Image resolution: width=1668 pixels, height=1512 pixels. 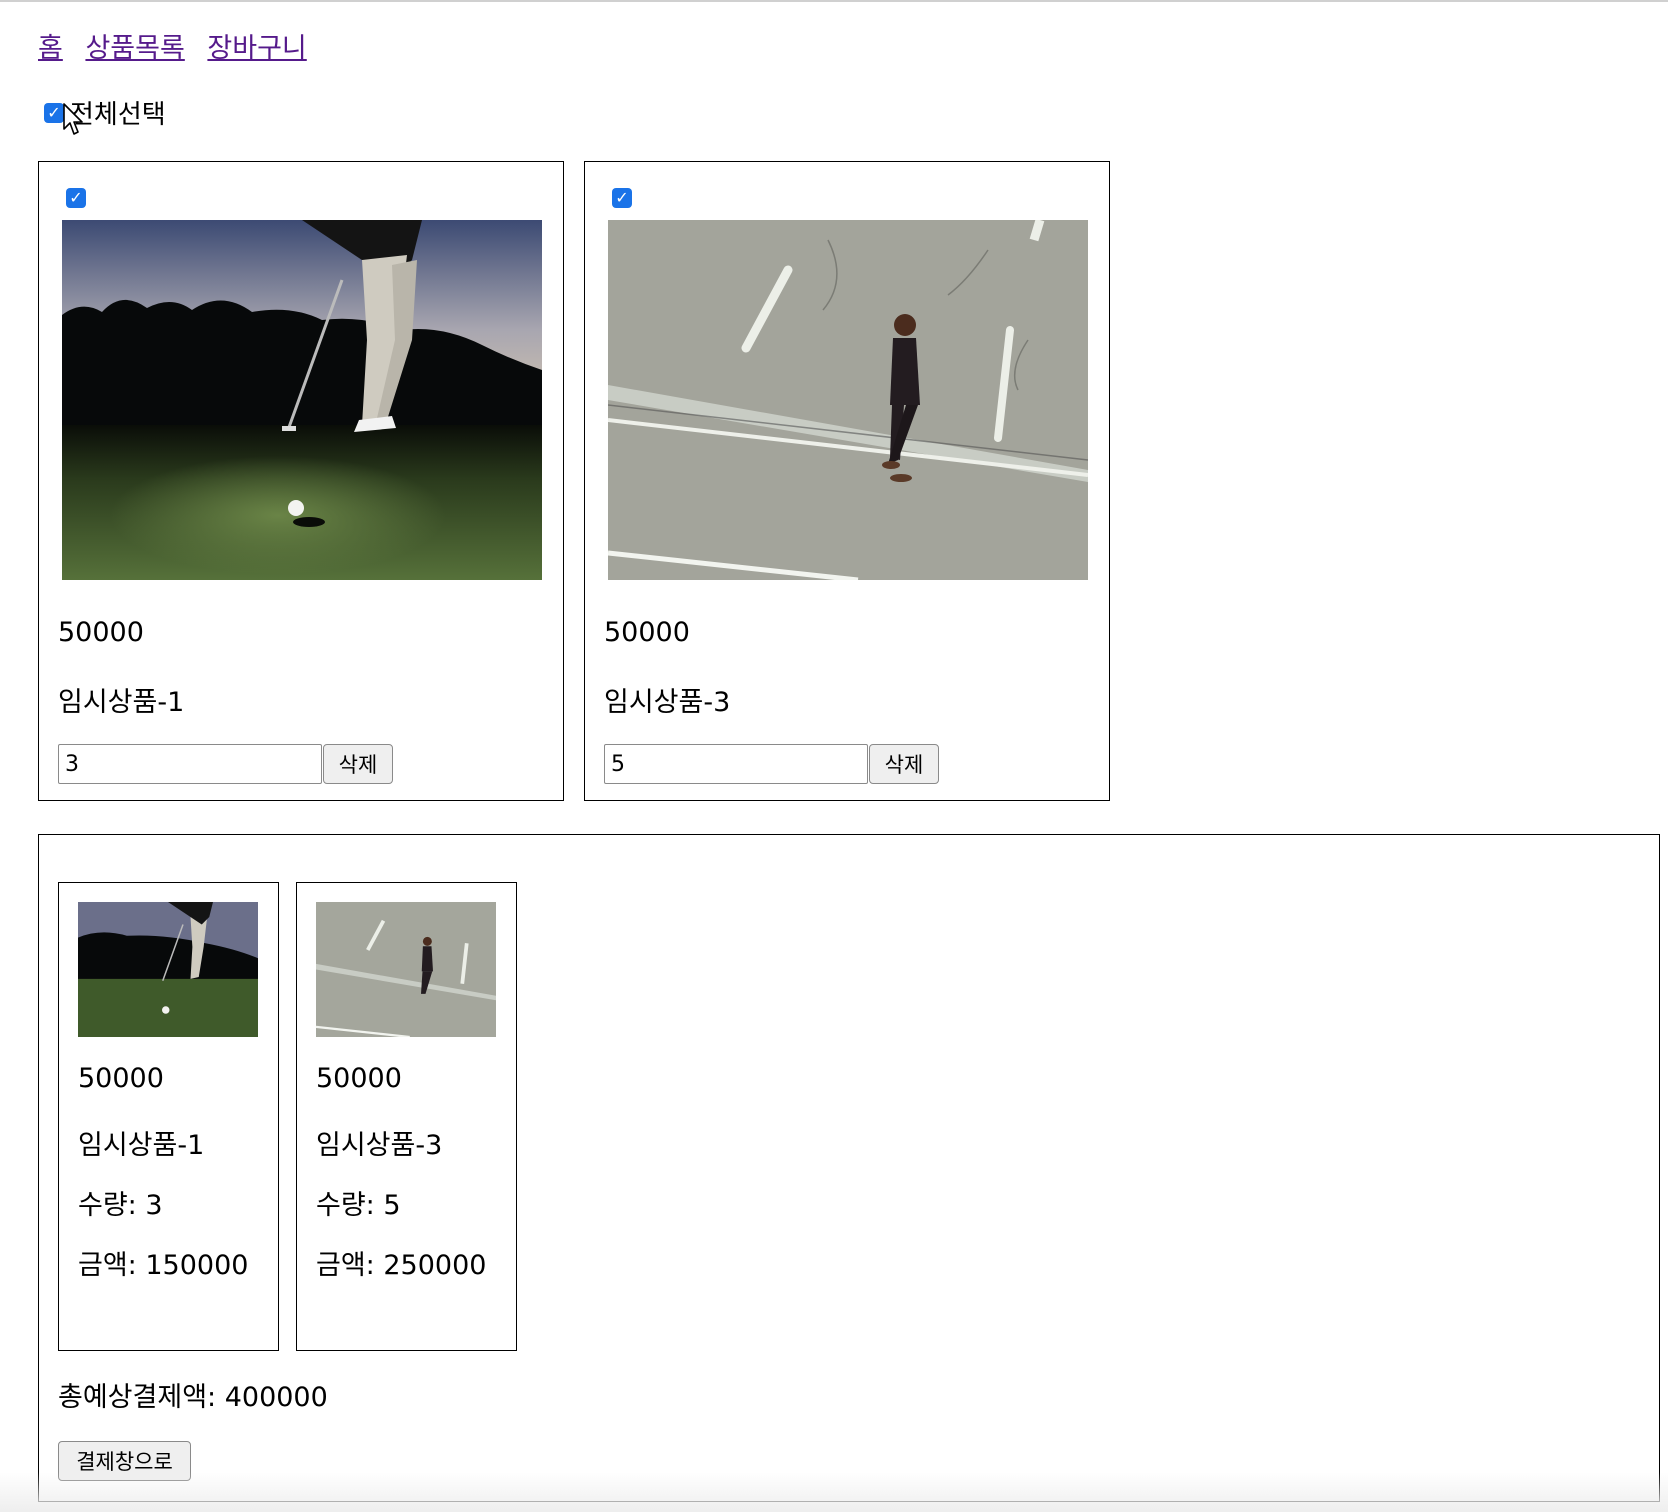 I want to click on cart-item-card: ✓ 50000 임시상품-3 삭제, so click(x=847, y=481).